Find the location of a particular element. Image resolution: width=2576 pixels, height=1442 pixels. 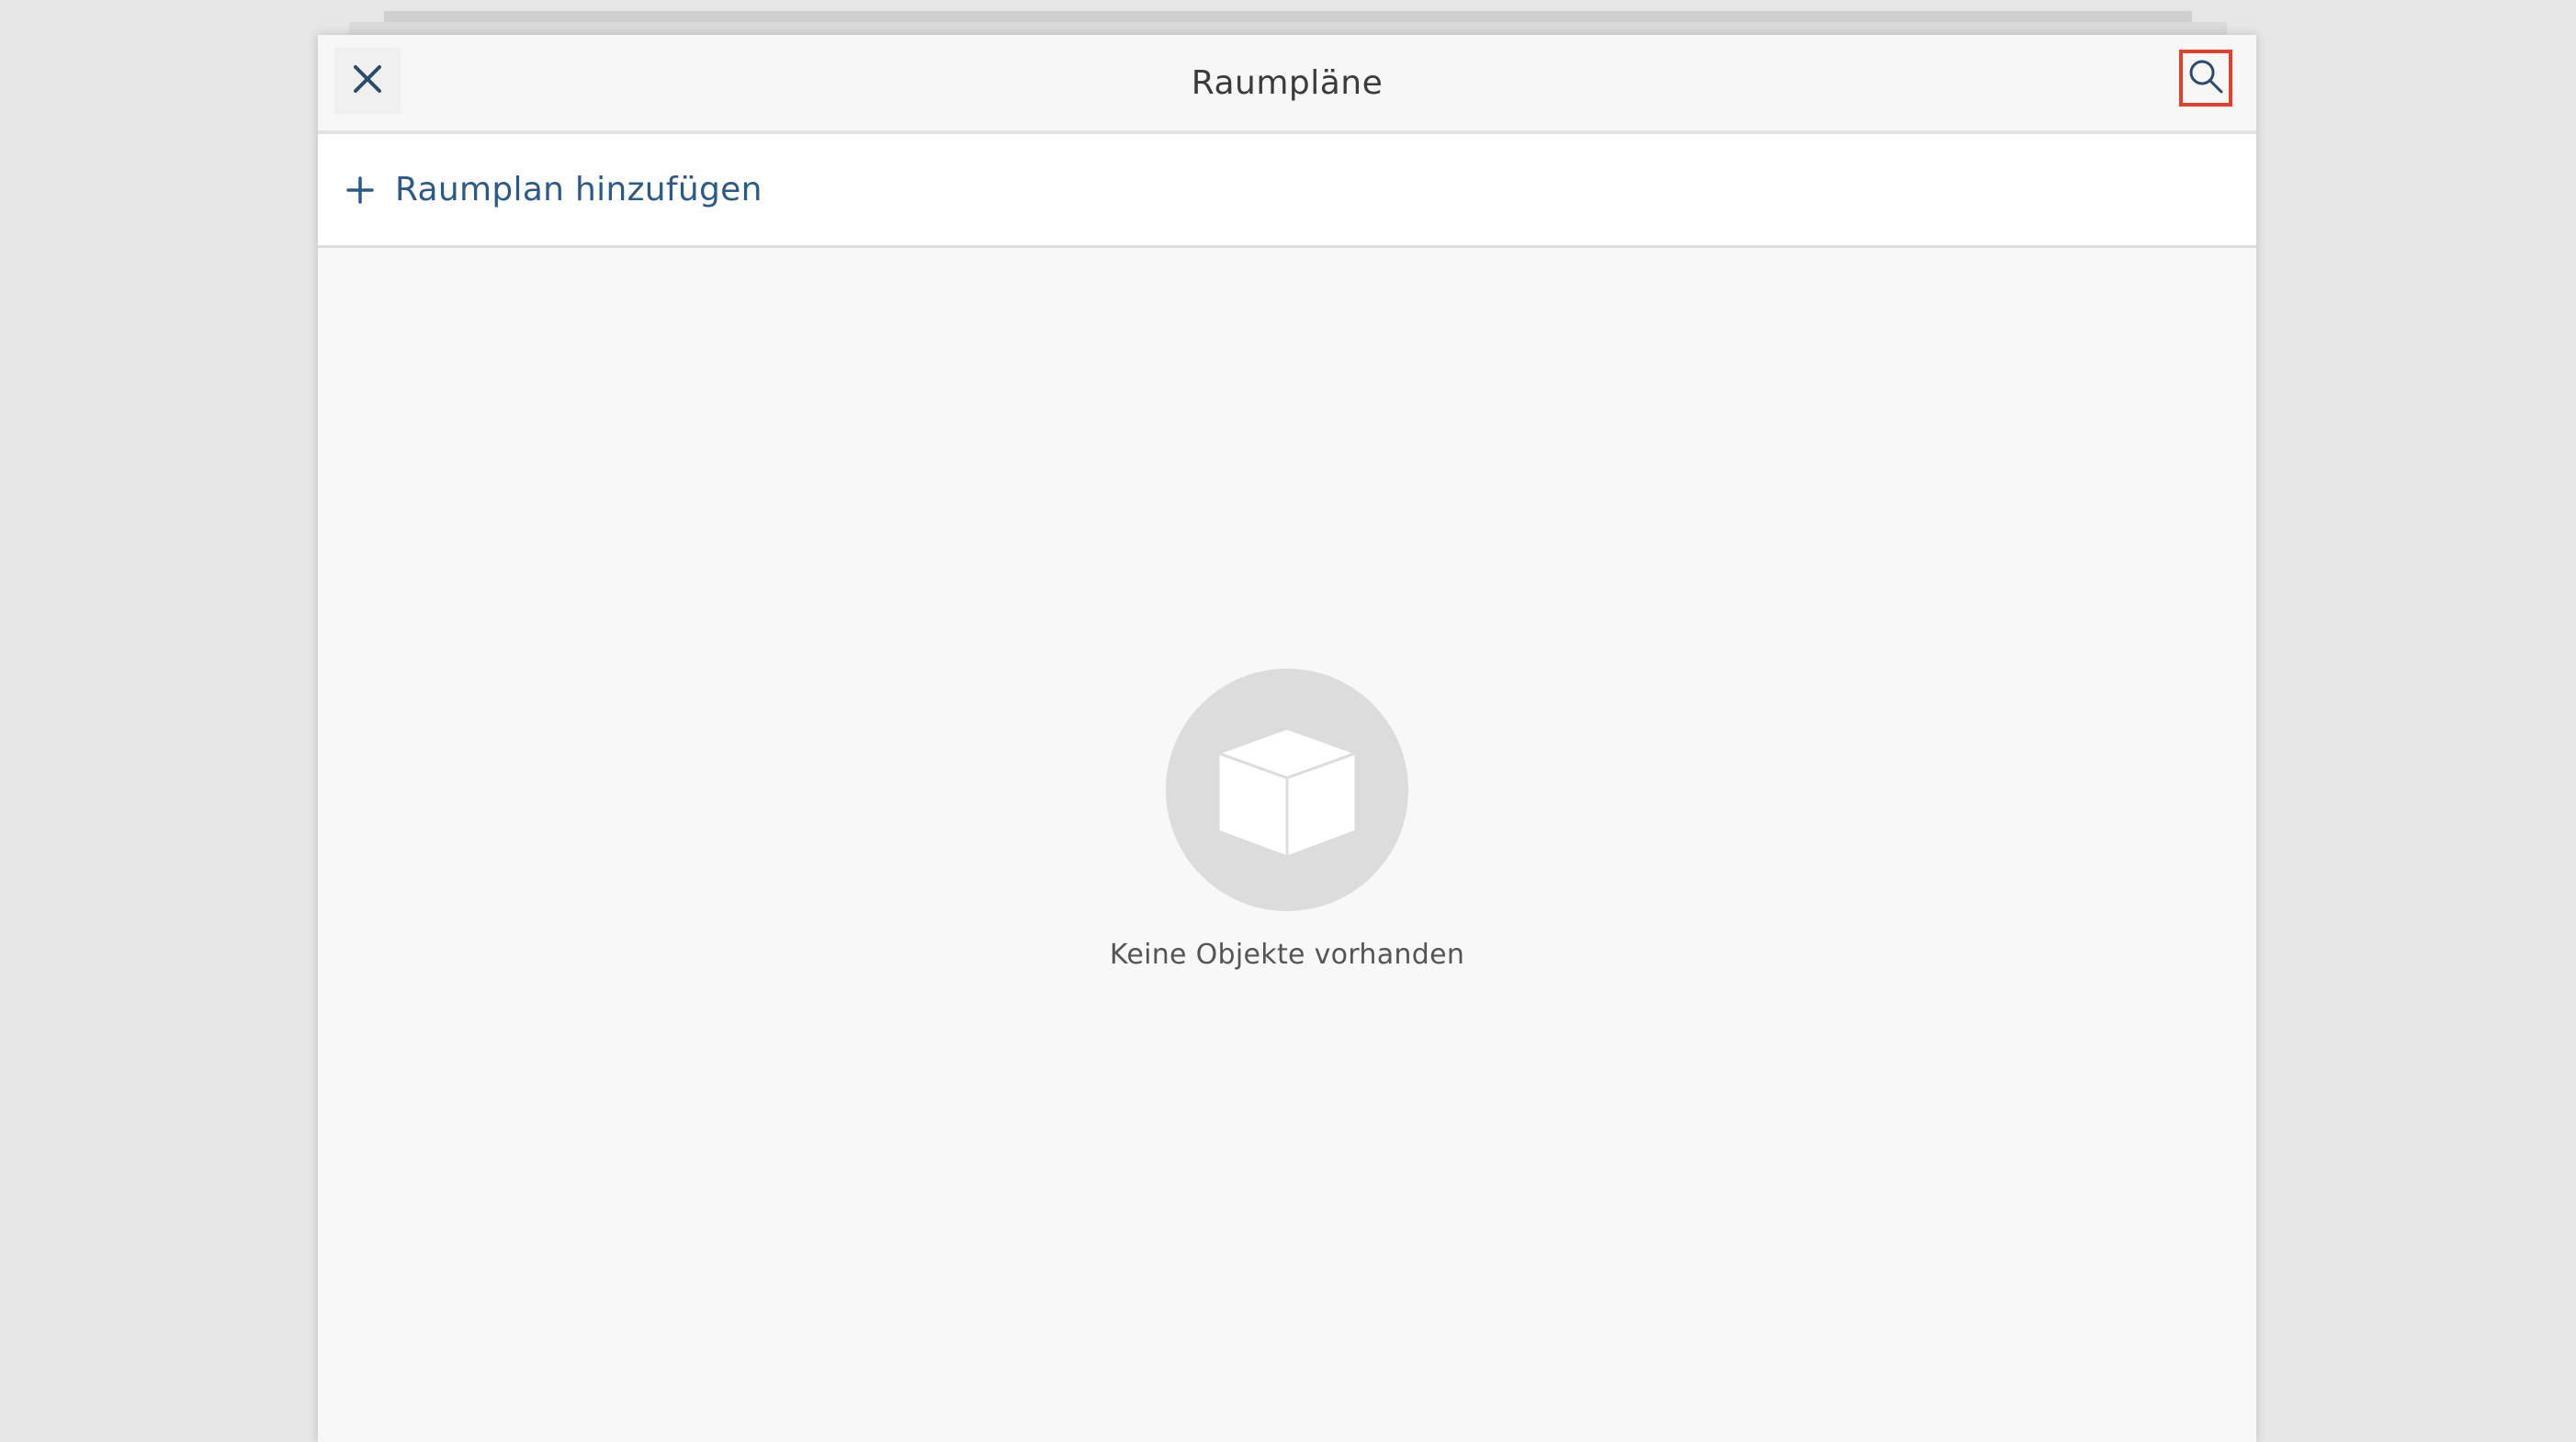

close-icon is located at coordinates (367, 80).